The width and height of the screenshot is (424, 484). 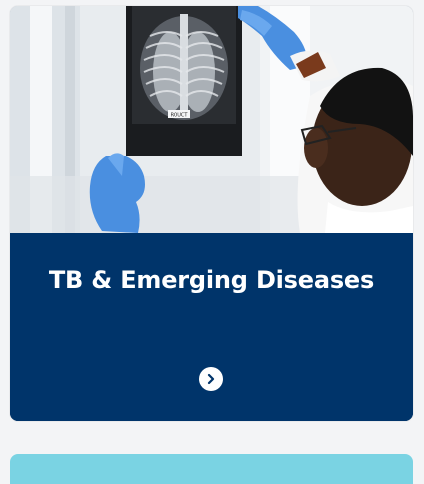 What do you see at coordinates (211, 469) in the screenshot?
I see `next-topic-card` at bounding box center [211, 469].